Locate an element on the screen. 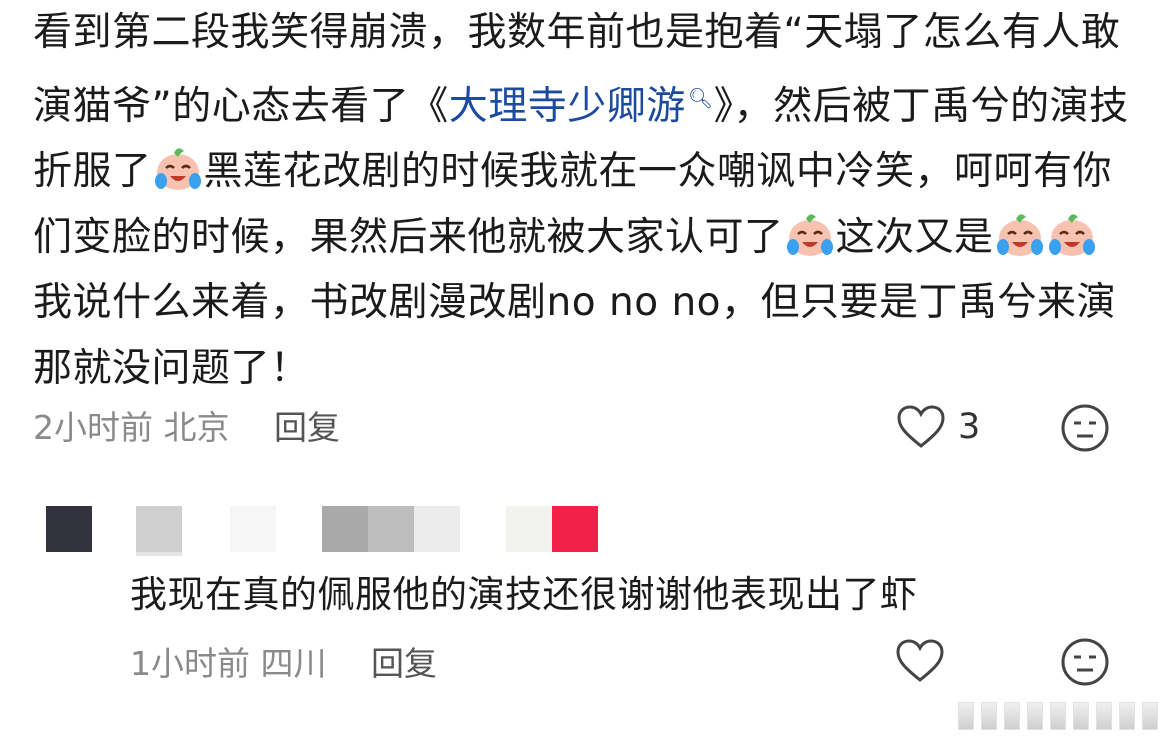  like-count: 3 is located at coordinates (969, 427).